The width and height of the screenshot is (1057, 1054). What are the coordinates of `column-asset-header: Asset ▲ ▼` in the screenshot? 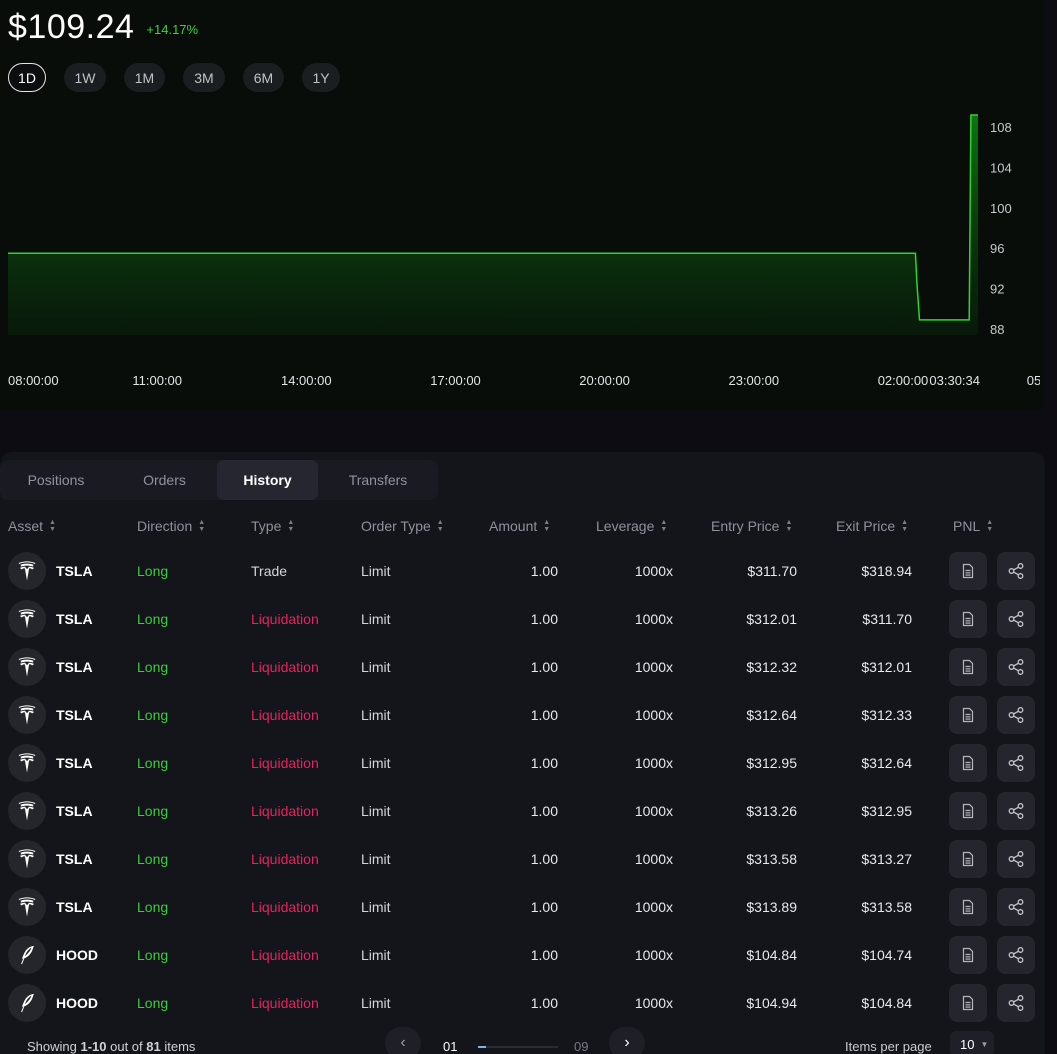 It's located at (32, 526).